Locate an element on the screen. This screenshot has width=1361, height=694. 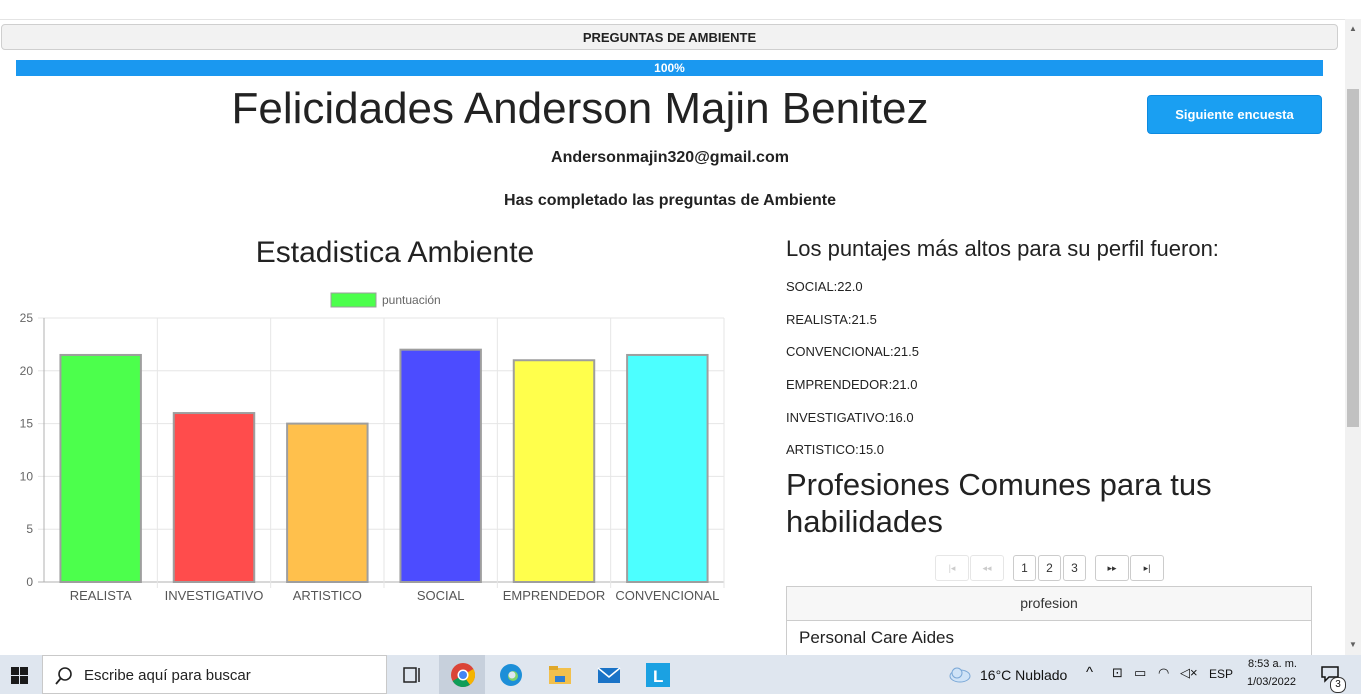
wifi-icon: ◠ is located at coordinates (1163, 673).